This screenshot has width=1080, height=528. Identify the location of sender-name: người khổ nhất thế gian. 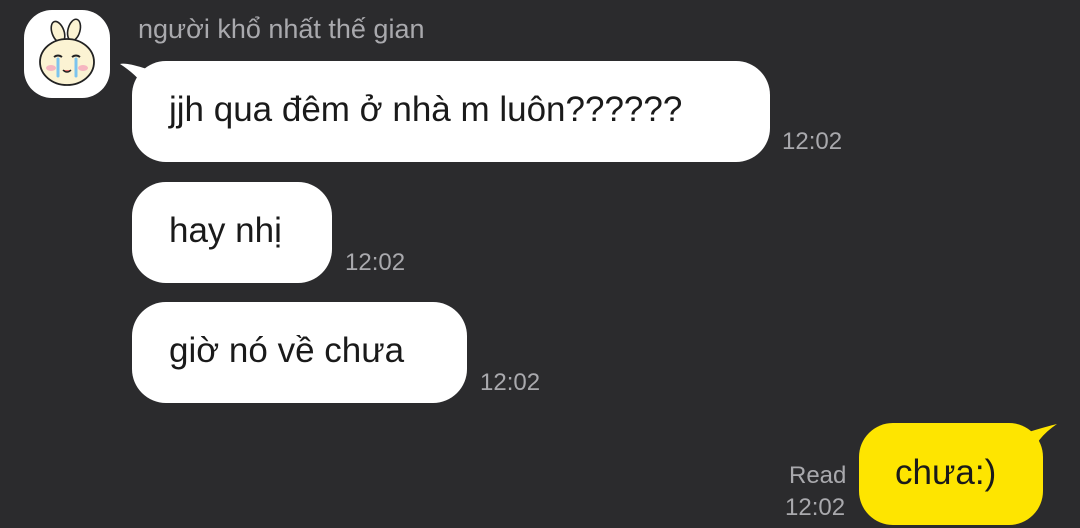
(281, 29).